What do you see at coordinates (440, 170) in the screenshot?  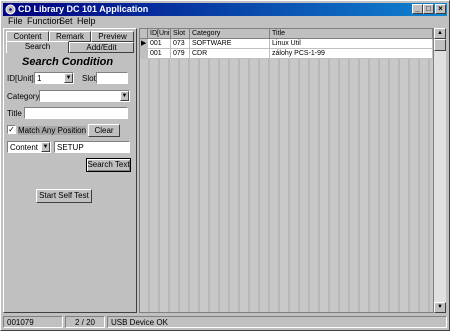 I see `vertical-scrollbar: ▲ ▼` at bounding box center [440, 170].